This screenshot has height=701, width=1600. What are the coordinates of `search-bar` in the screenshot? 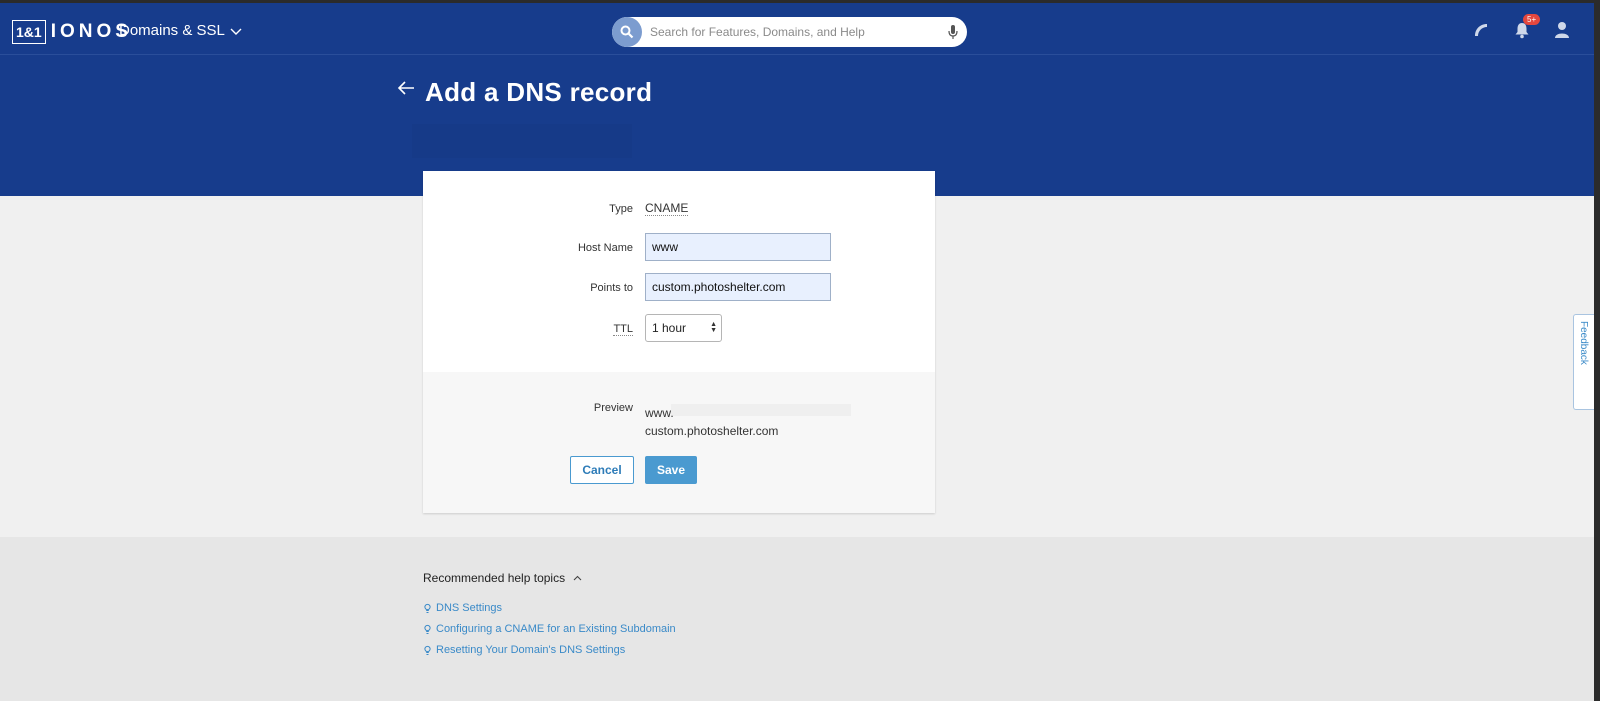 It's located at (789, 32).